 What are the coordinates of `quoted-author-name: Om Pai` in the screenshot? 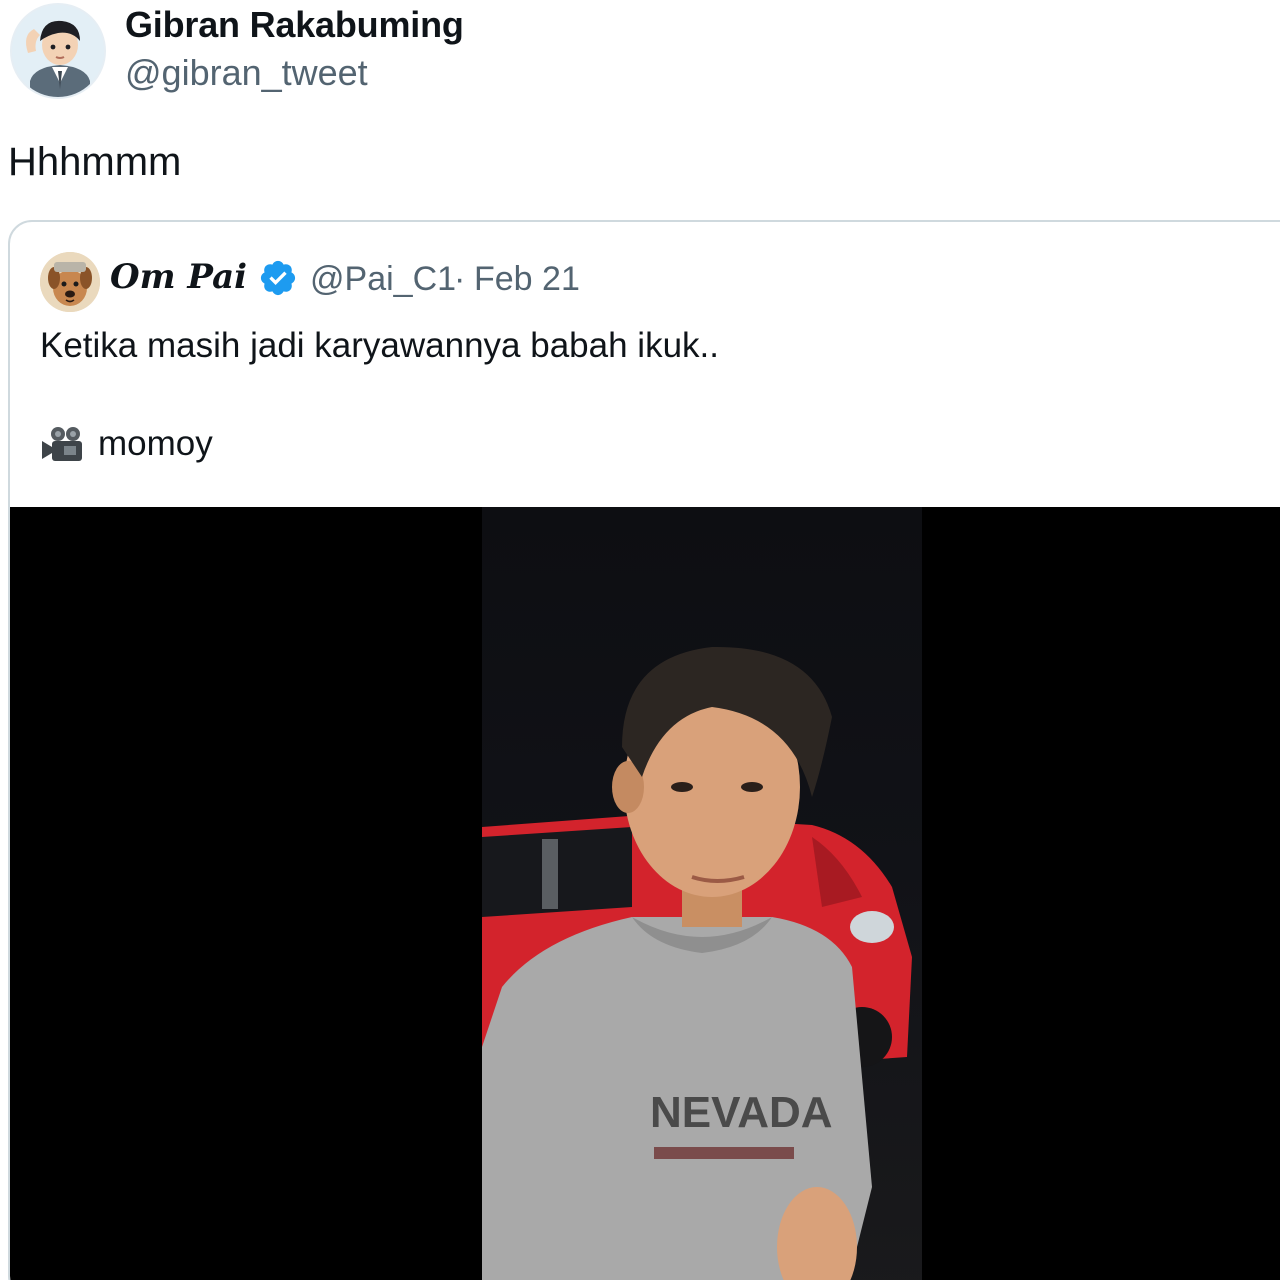 It's located at (178, 277).